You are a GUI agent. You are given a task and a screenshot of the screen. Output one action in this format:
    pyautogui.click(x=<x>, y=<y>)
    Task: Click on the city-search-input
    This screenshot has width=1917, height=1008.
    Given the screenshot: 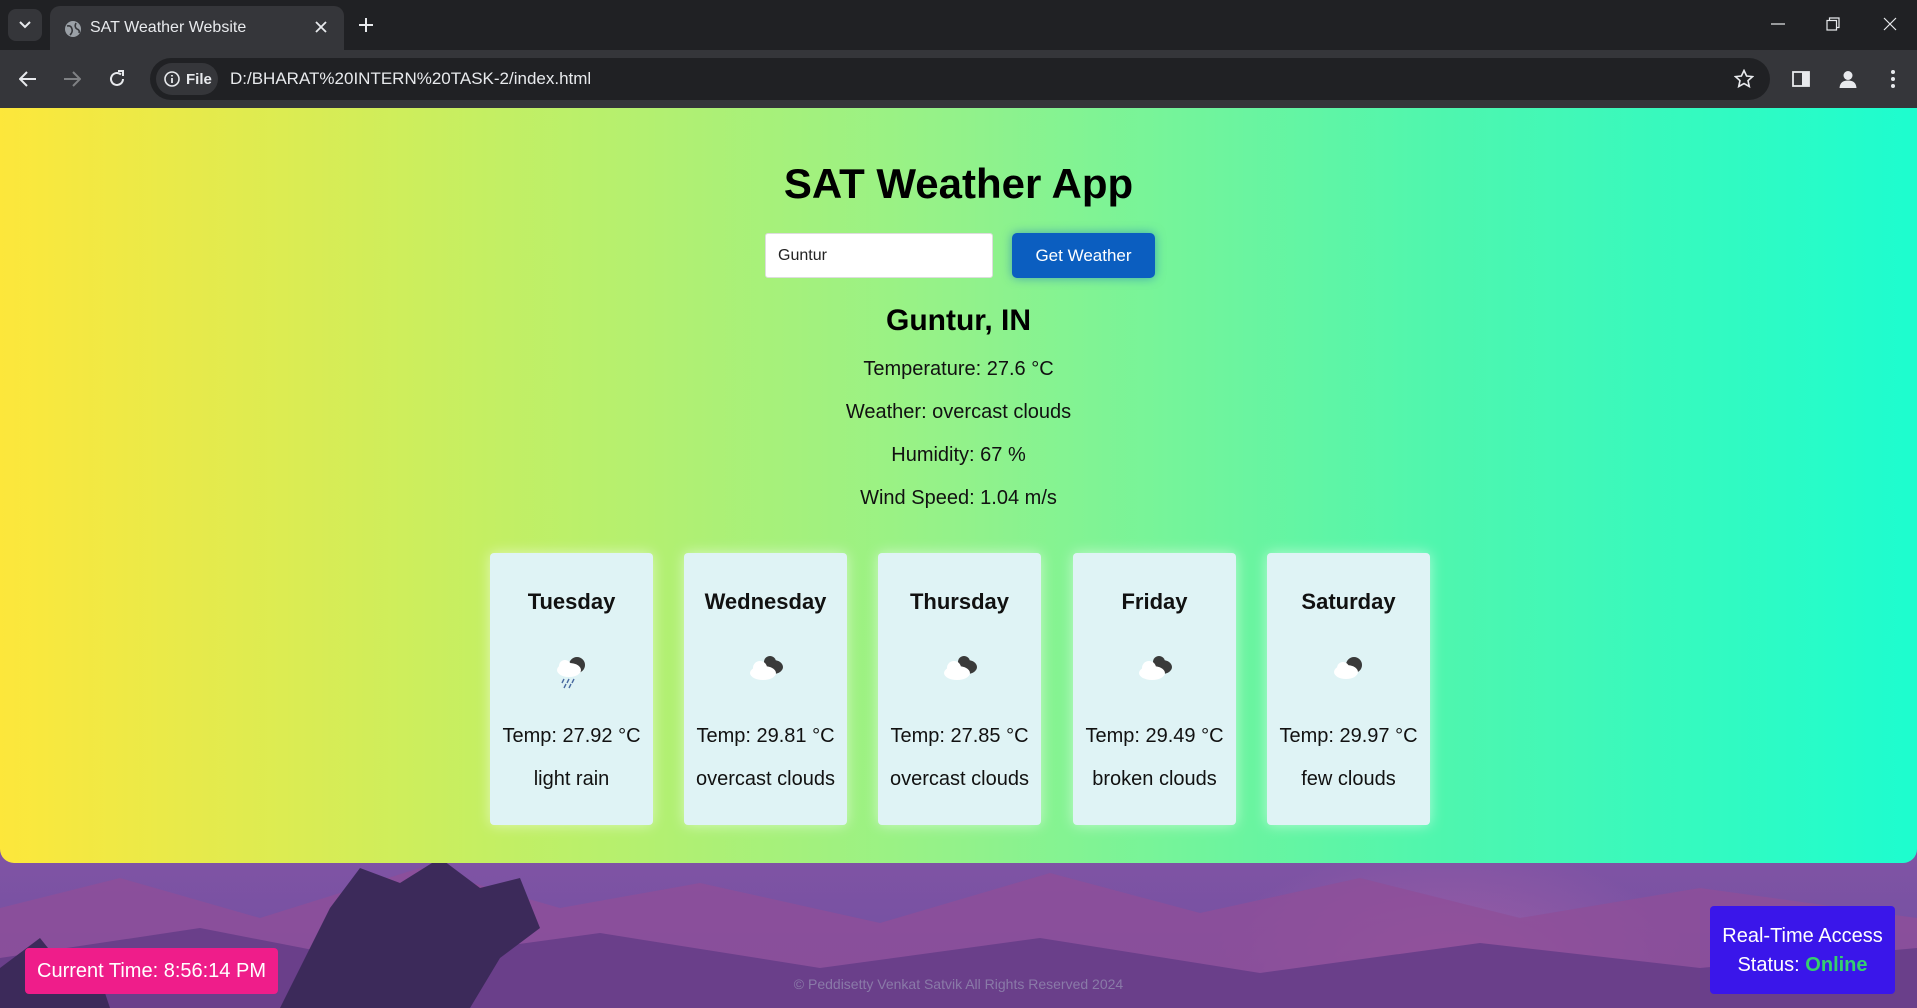 What is the action you would take?
    pyautogui.click(x=879, y=255)
    